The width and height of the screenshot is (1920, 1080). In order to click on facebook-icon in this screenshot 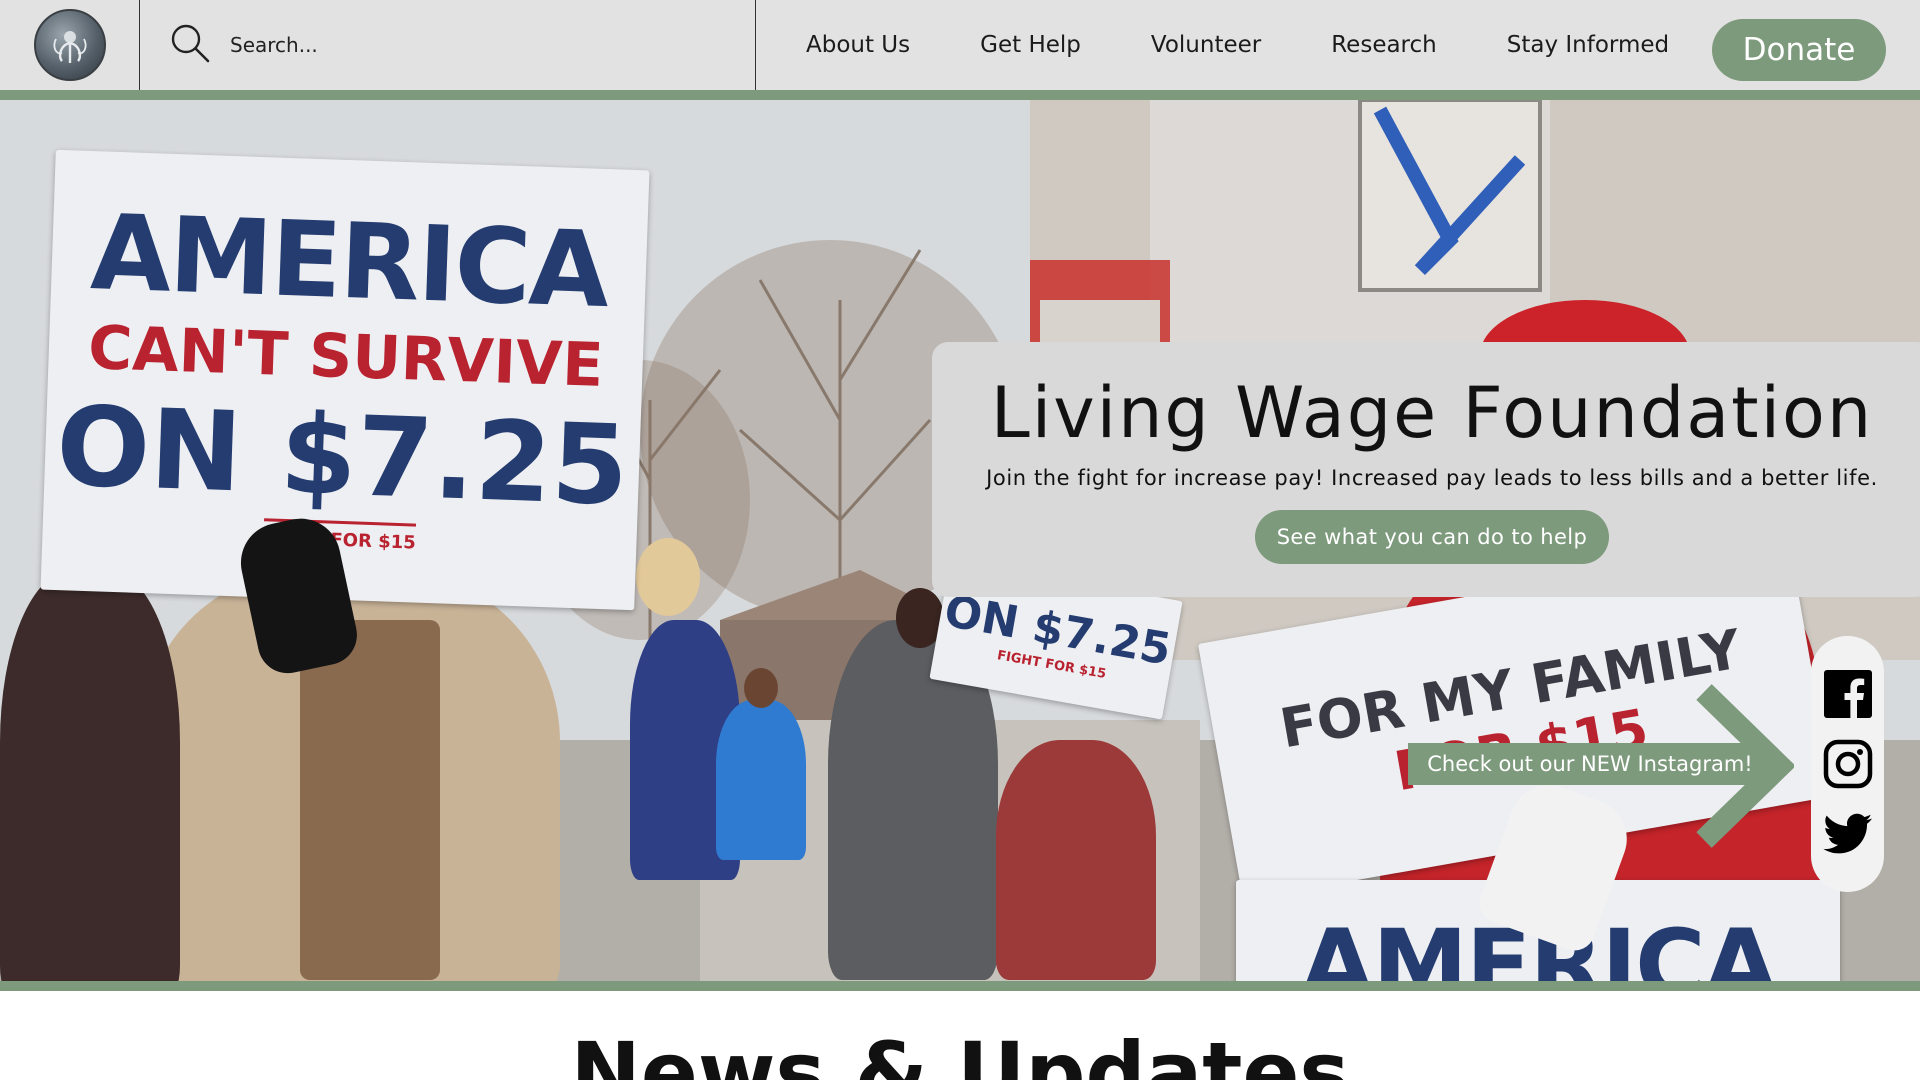, I will do `click(1848, 694)`.